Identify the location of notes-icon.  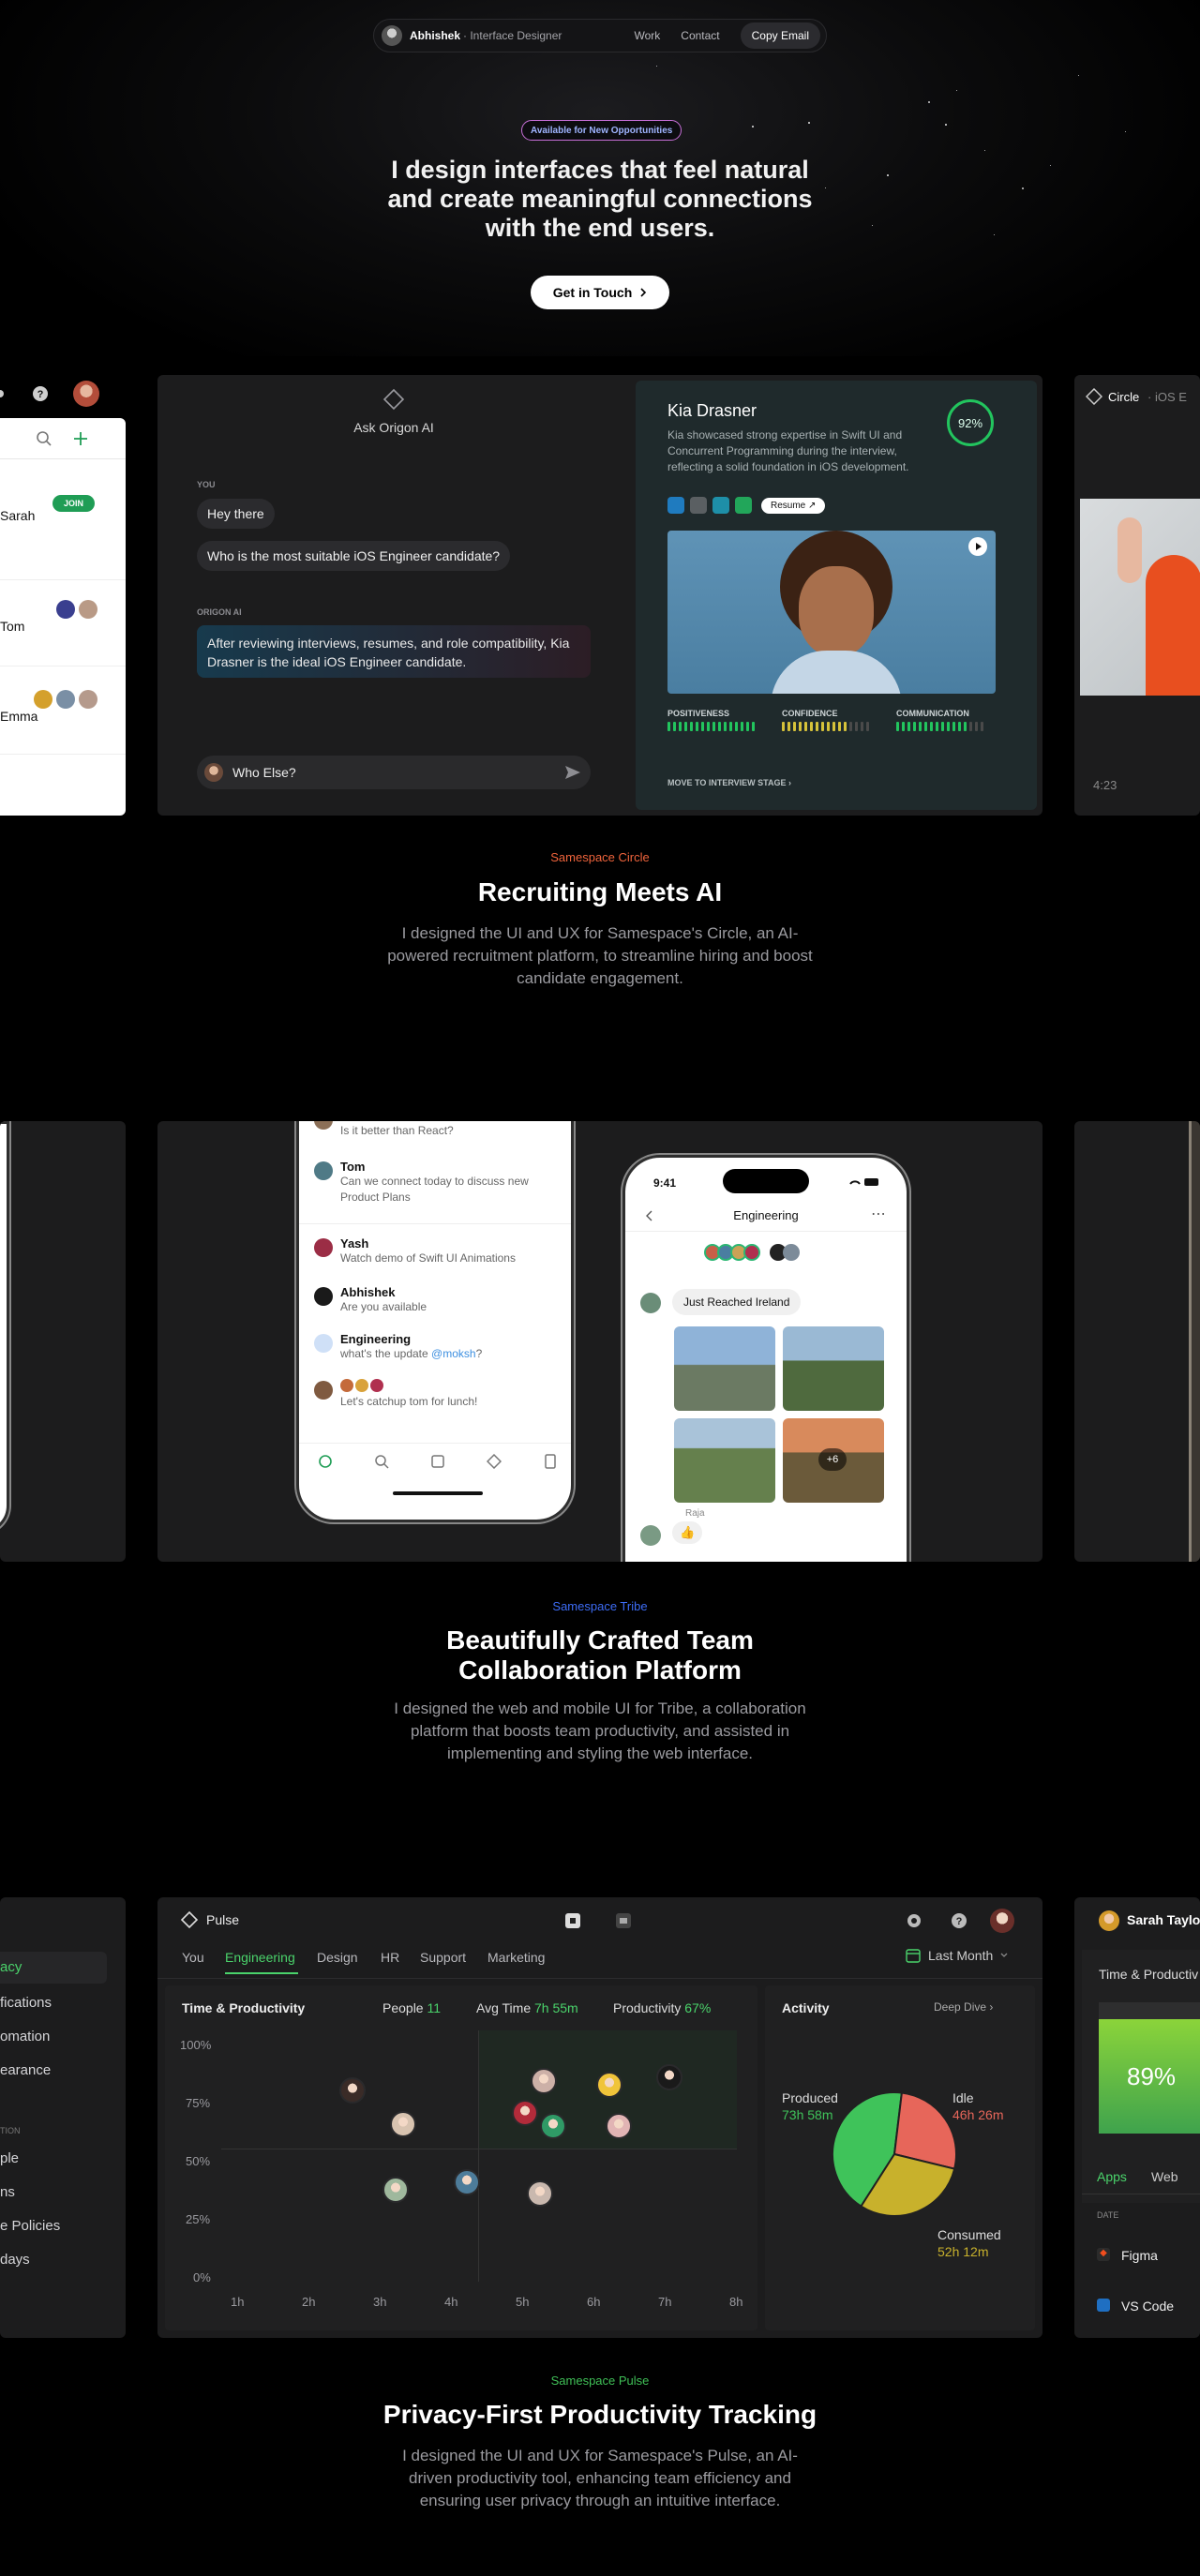
(550, 1462).